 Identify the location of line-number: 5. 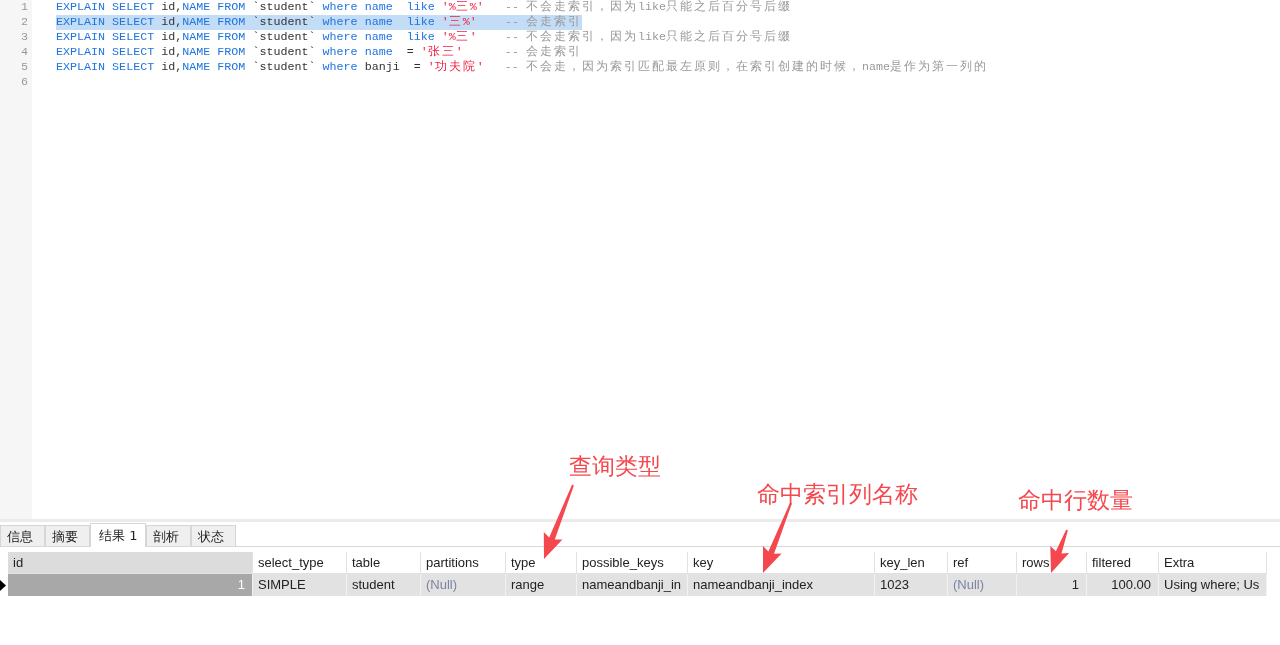
(24, 67).